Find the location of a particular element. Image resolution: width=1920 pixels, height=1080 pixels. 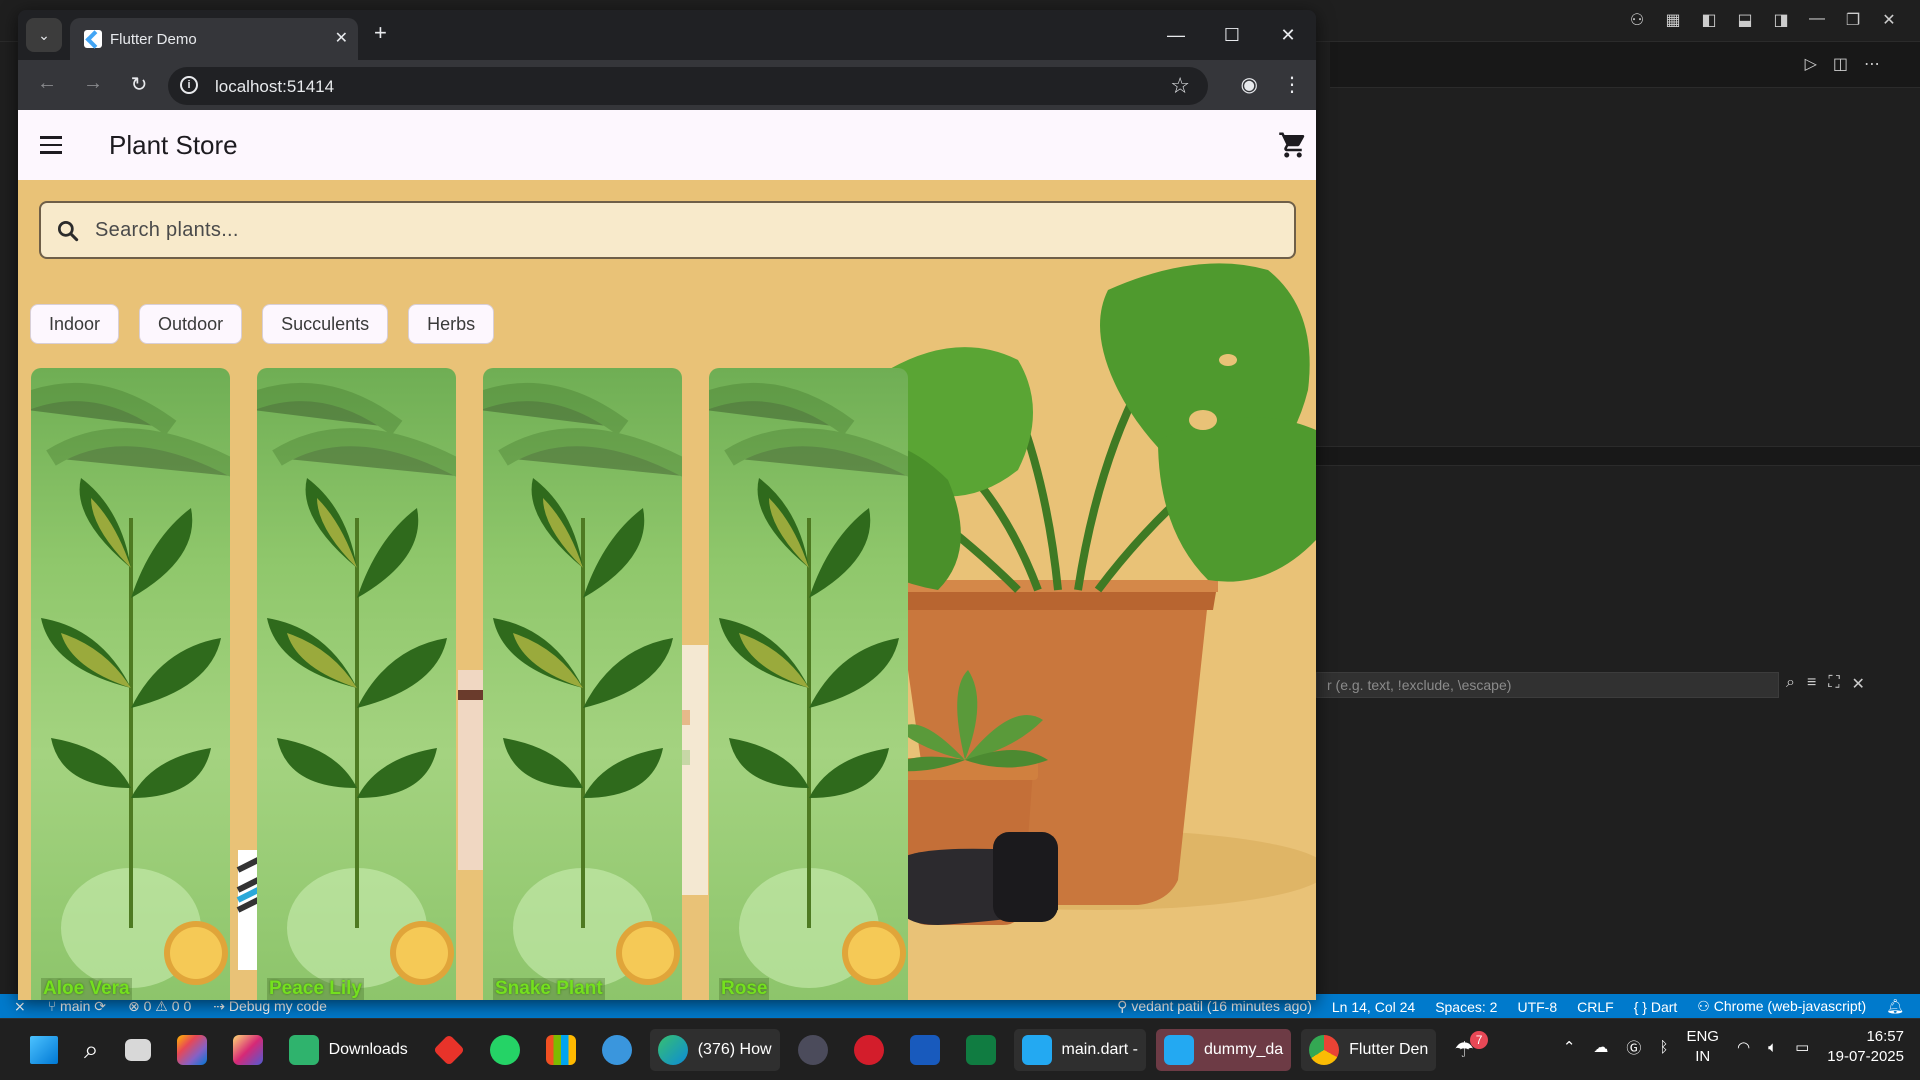

new-tab-button: + is located at coordinates (380, 33).